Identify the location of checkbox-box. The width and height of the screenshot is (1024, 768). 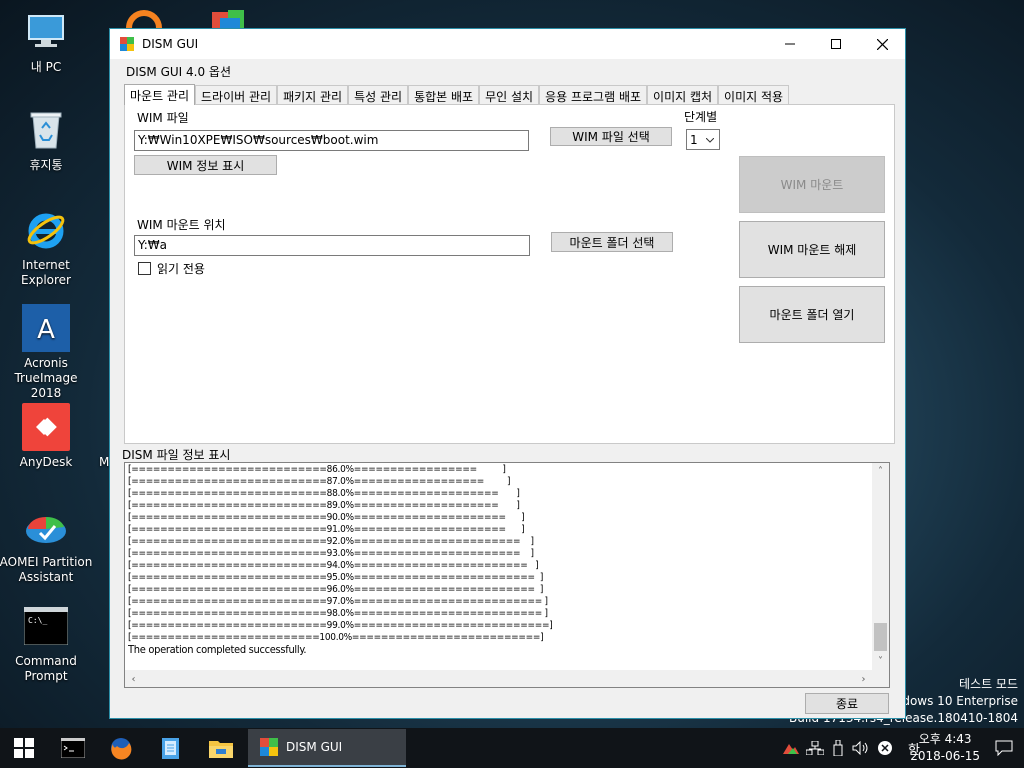
(144, 268).